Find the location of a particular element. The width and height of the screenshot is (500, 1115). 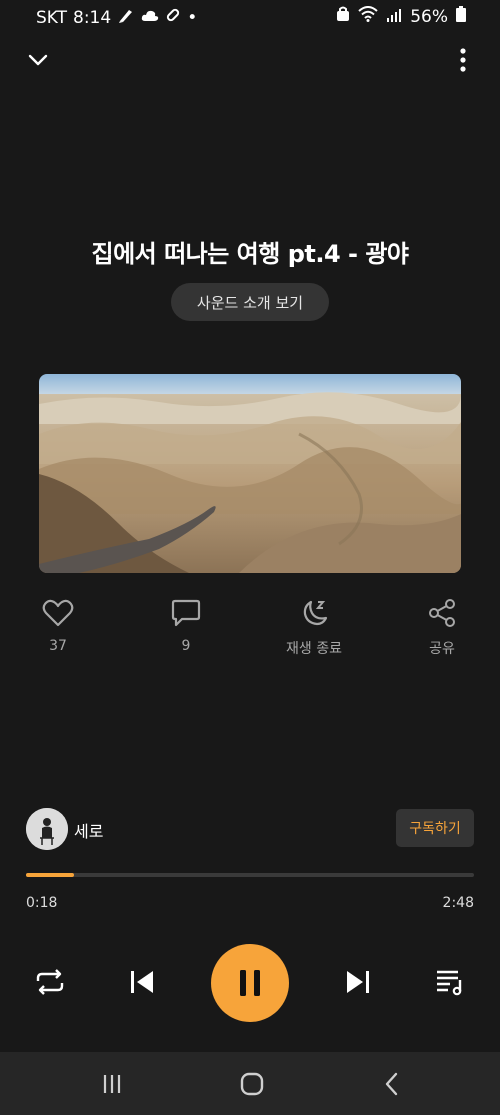

share-icon is located at coordinates (442, 613).